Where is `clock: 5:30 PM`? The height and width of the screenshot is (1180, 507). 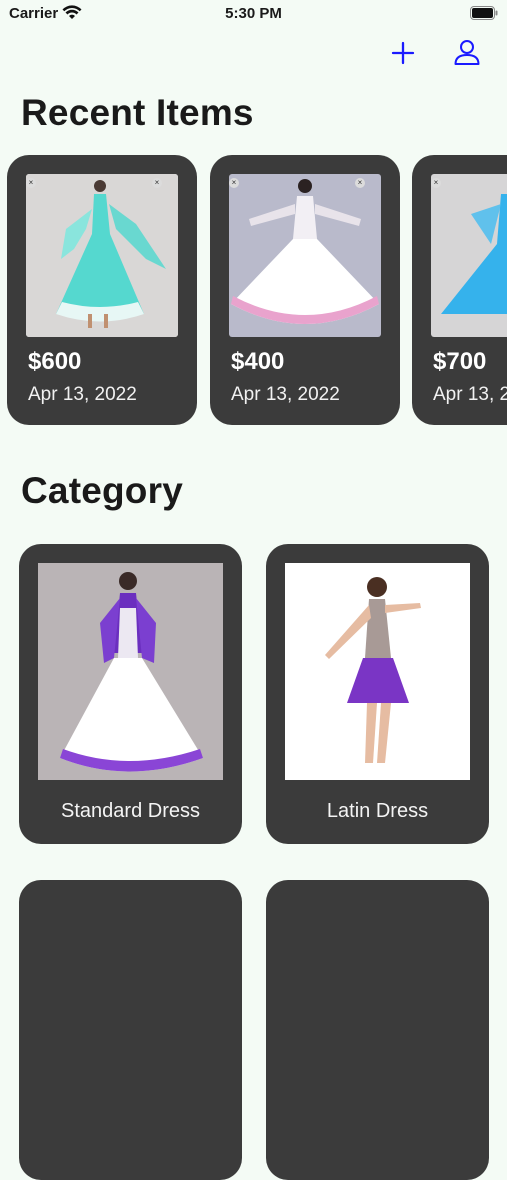
clock: 5:30 PM is located at coordinates (253, 13).